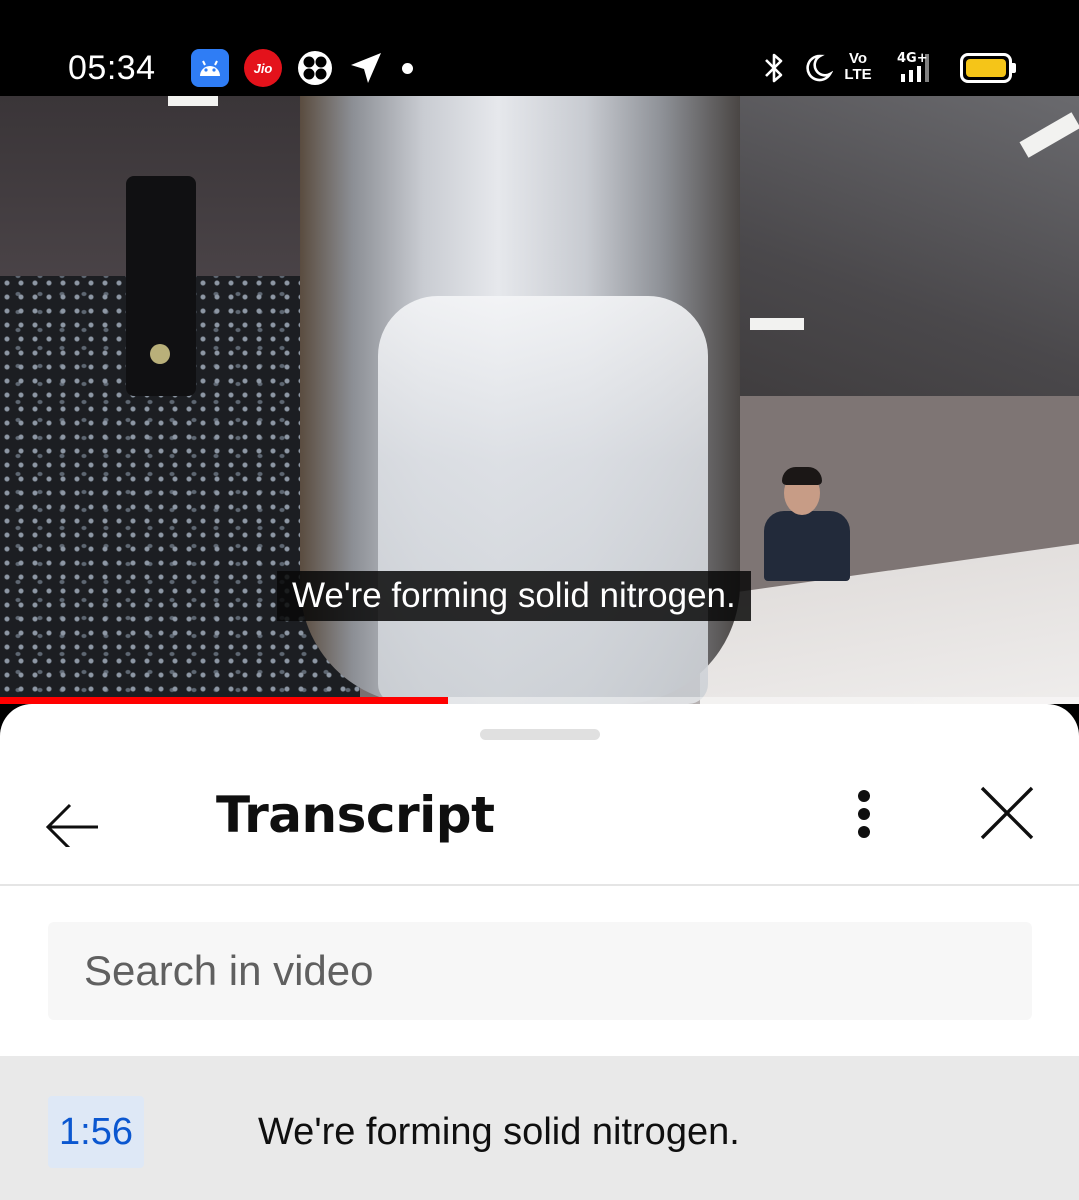 This screenshot has width=1079, height=1200. I want to click on volte-icon: Vo LTE, so click(858, 67).